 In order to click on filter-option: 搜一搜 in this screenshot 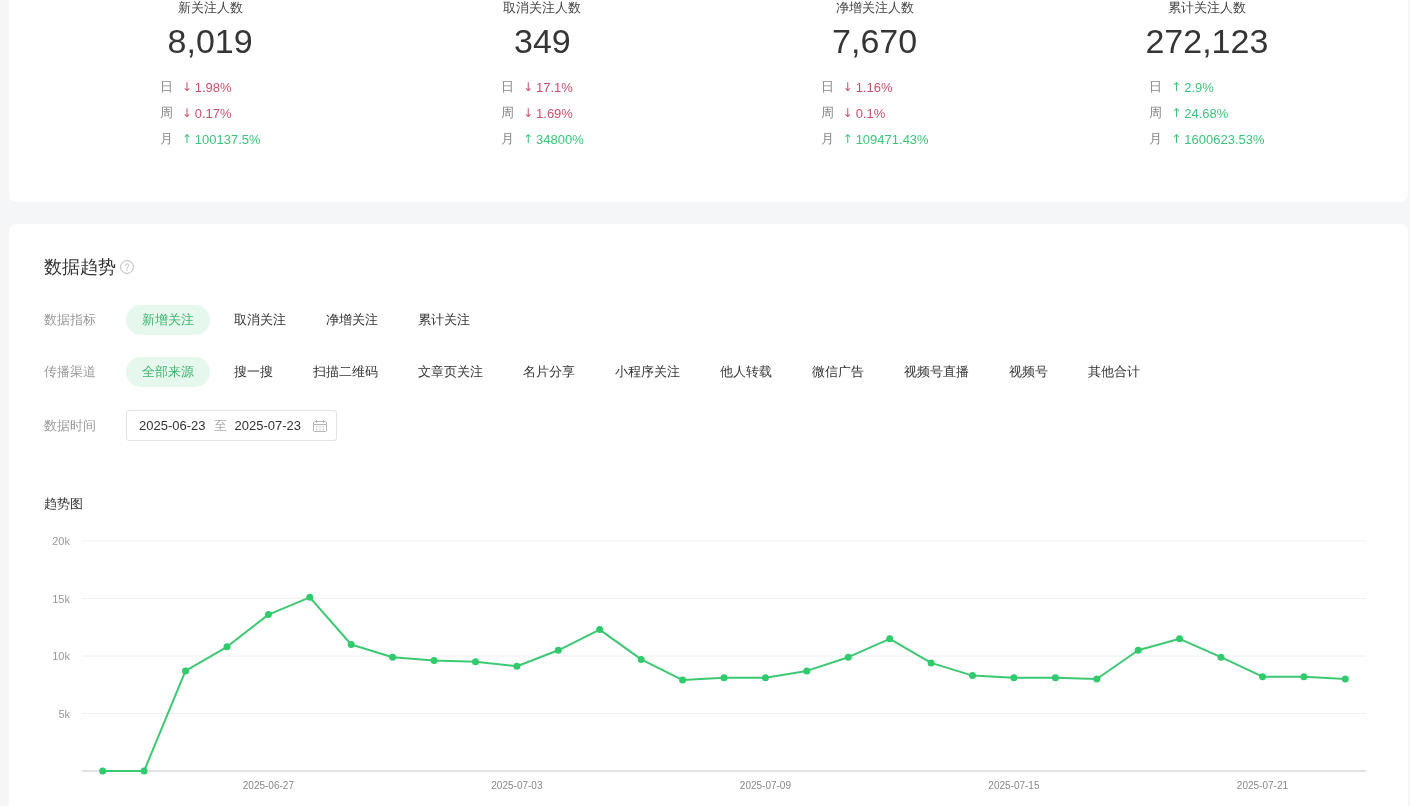, I will do `click(253, 372)`.